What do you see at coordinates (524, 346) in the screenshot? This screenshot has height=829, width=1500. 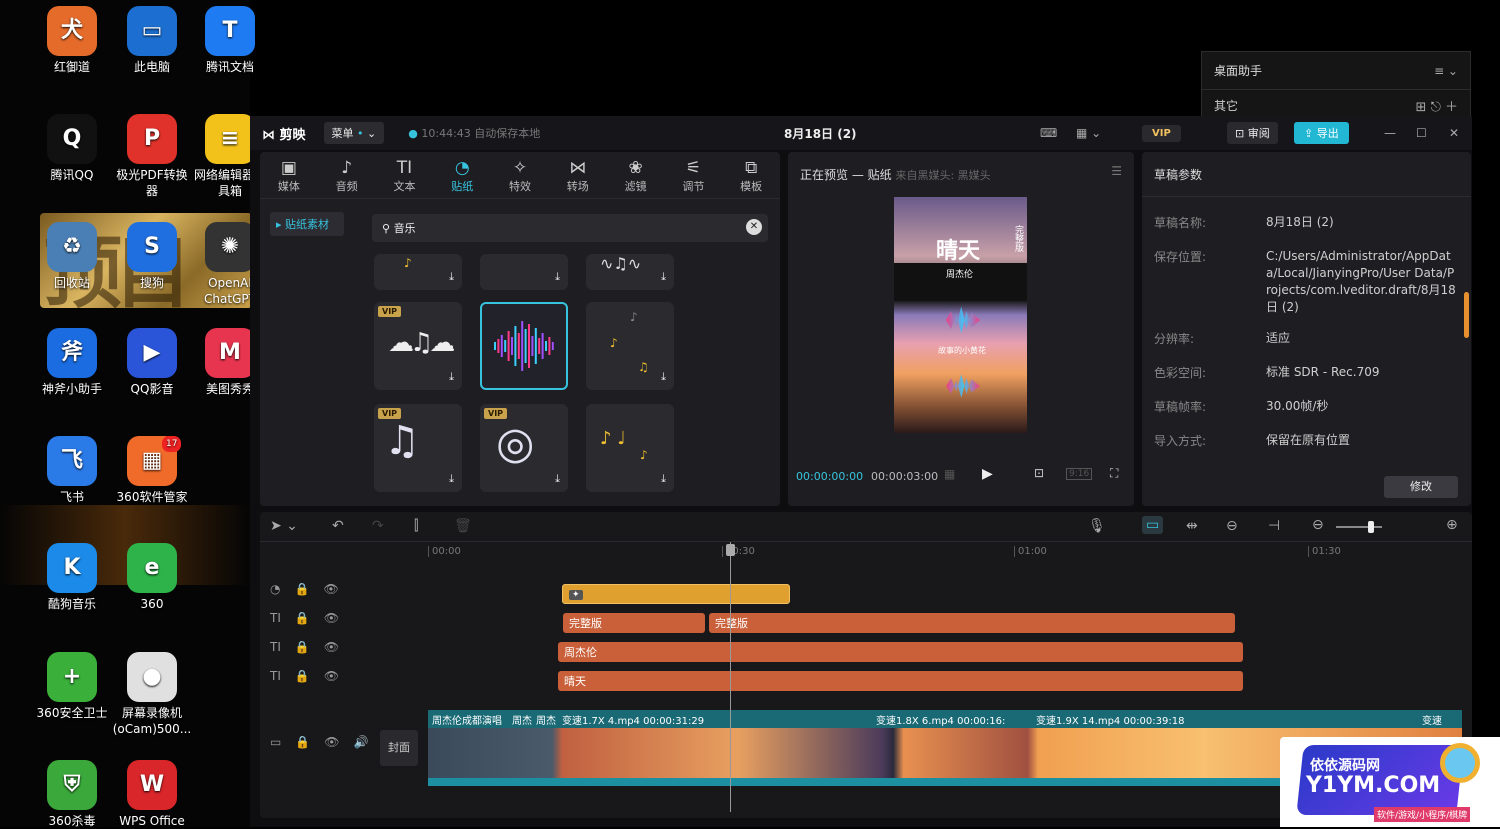 I see `sticker-tile-selected` at bounding box center [524, 346].